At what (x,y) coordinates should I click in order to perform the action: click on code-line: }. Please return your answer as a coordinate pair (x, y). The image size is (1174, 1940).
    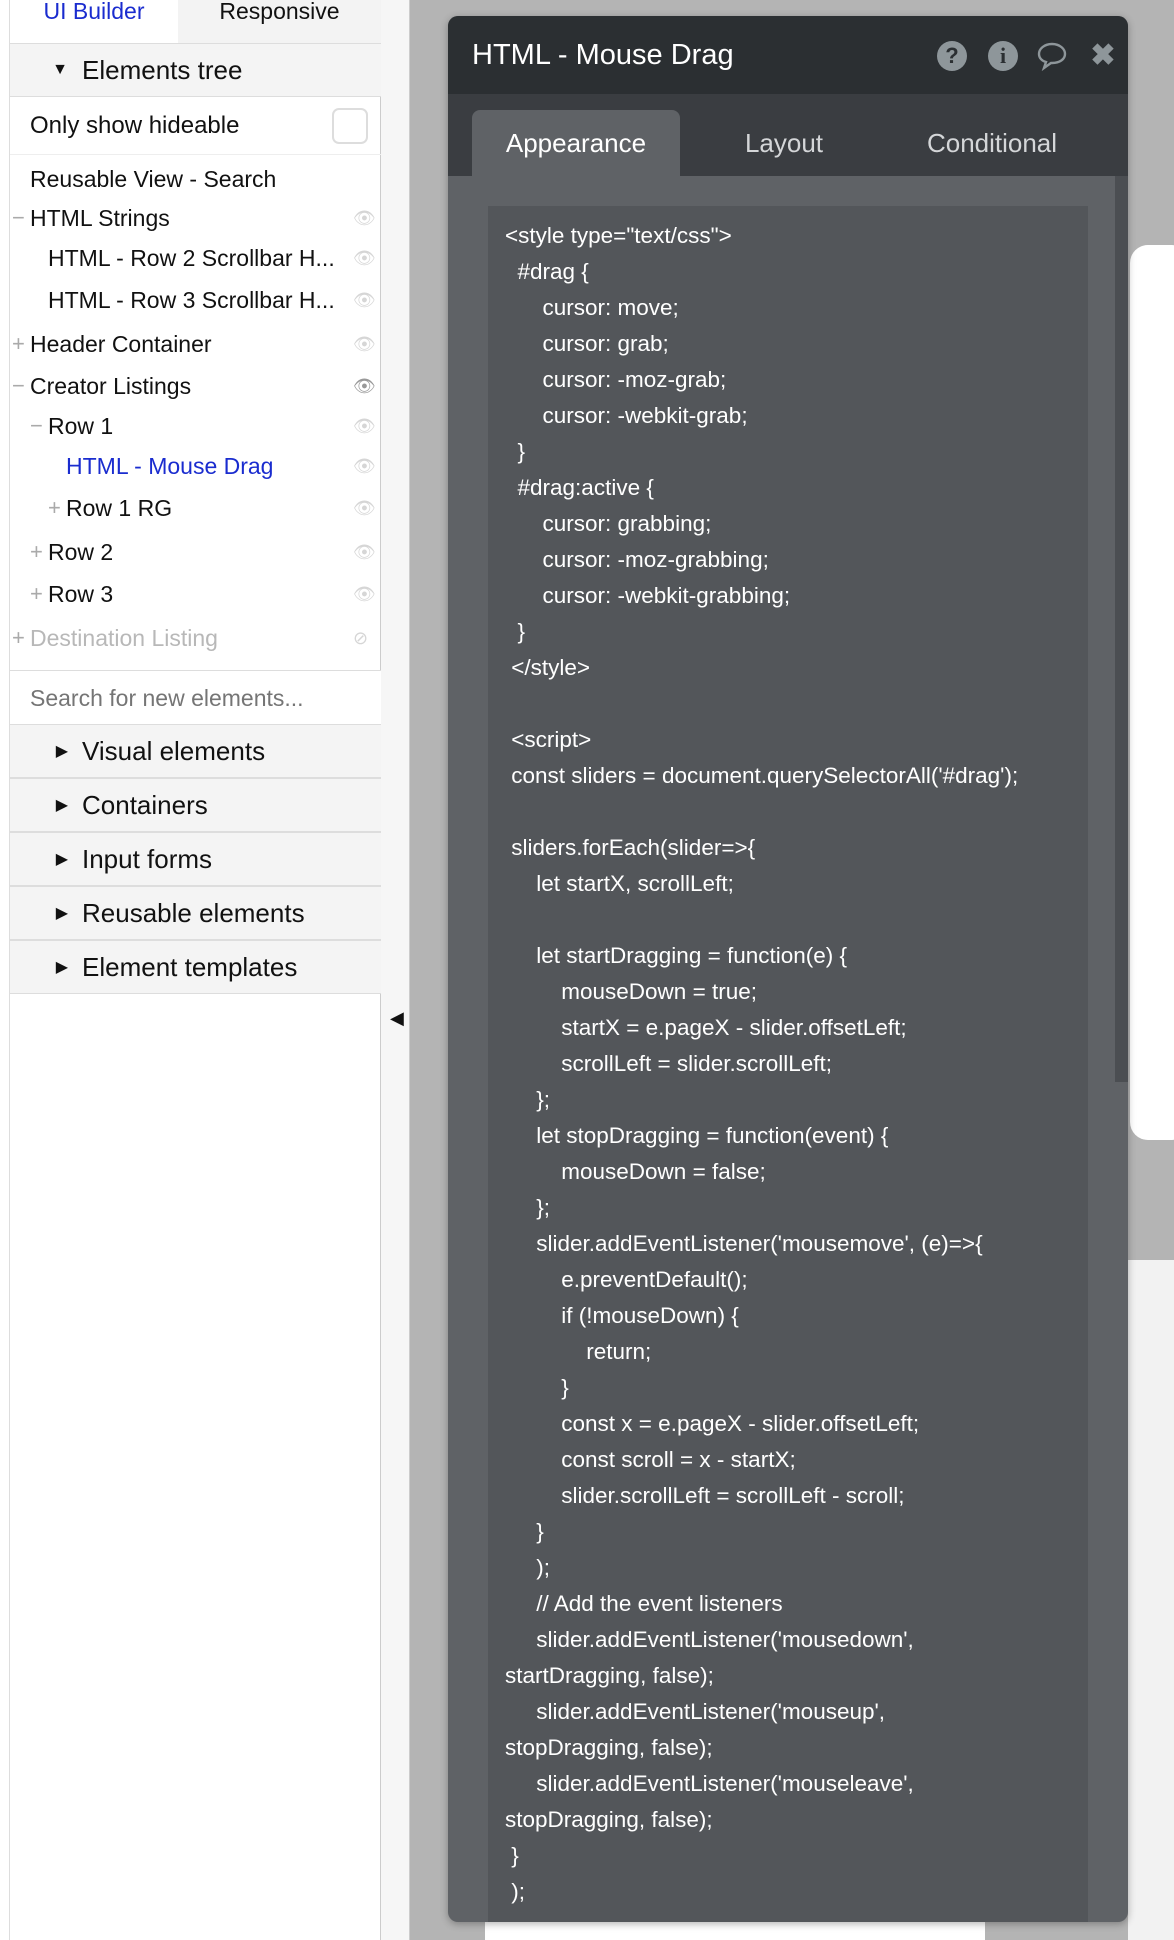
    Looking at the image, I should click on (515, 631).